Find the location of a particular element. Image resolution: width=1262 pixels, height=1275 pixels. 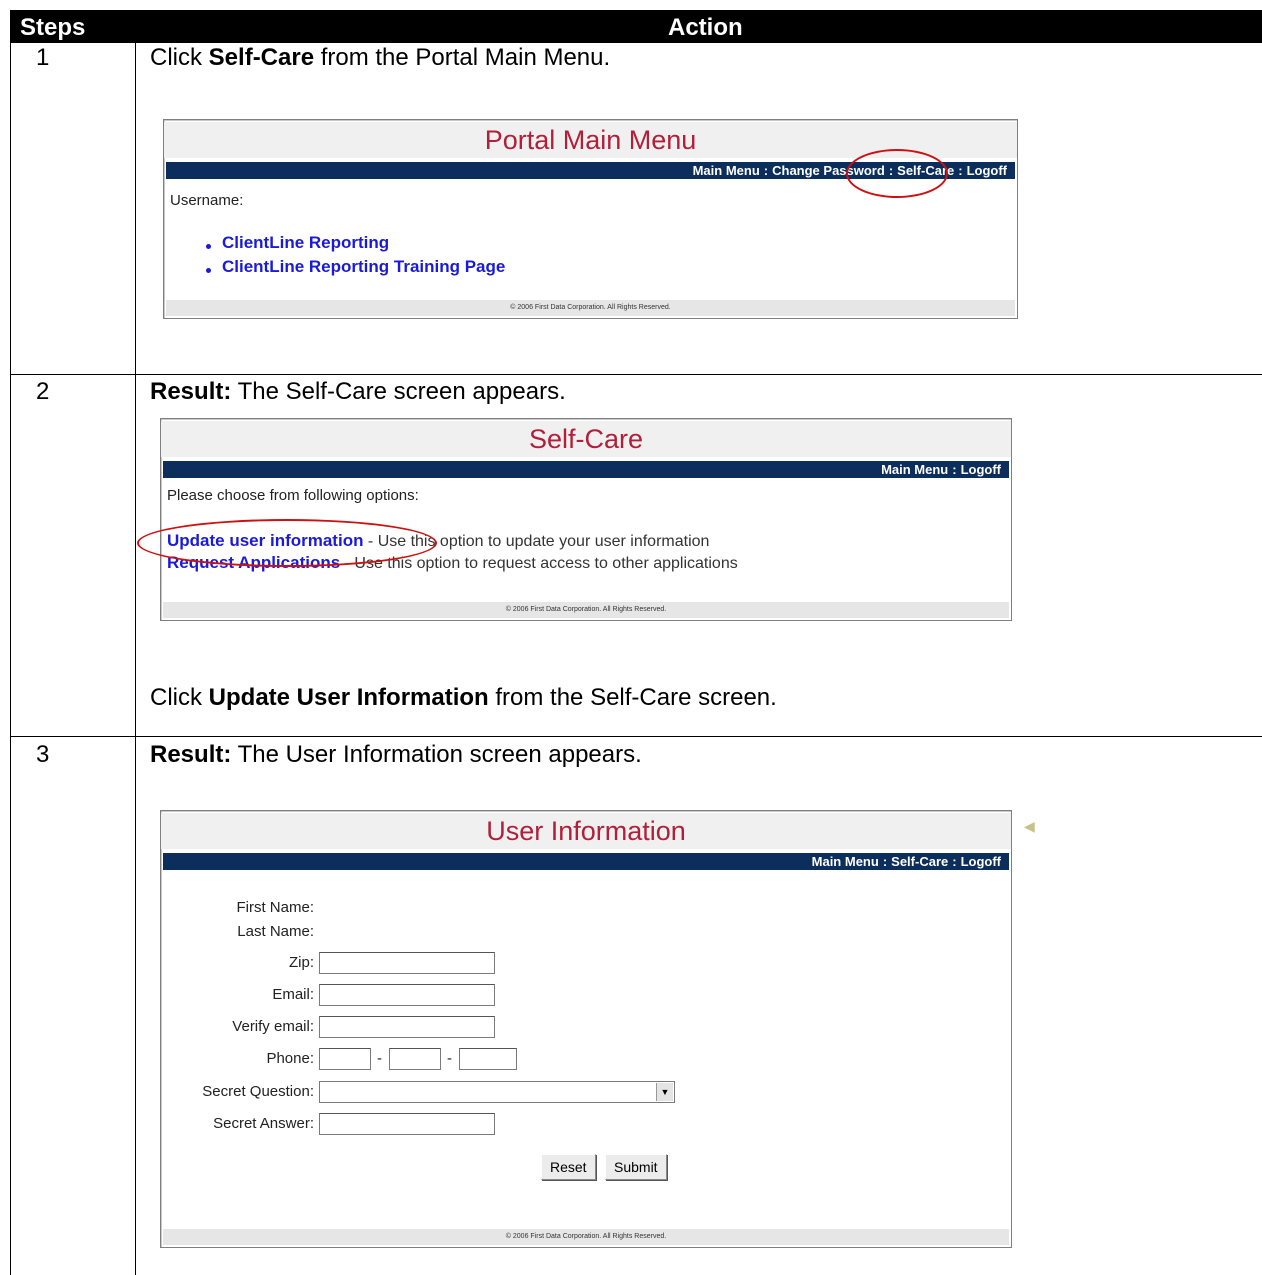

table-header is located at coordinates (636, 26).